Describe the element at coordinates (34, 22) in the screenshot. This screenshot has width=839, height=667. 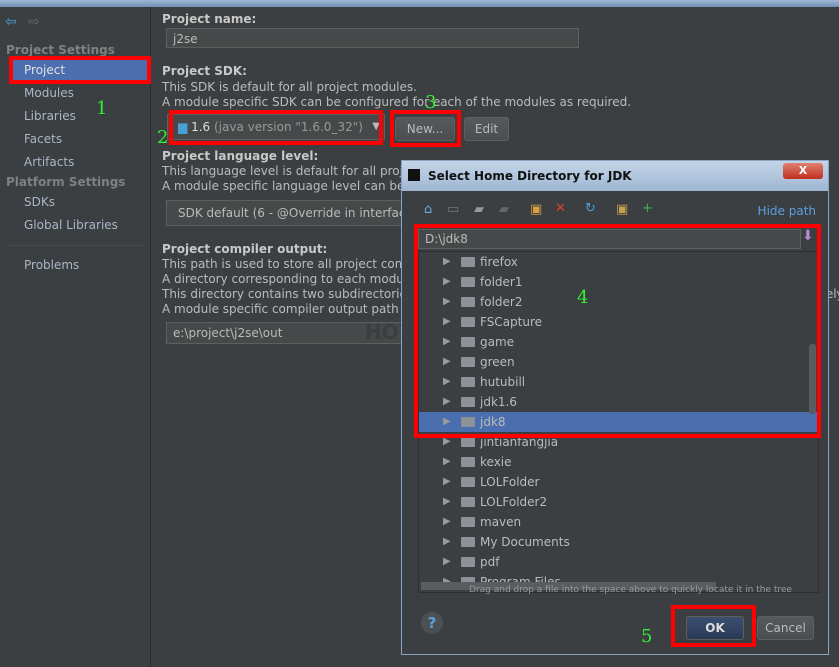
I see `forward-arrow-icon: ⇨` at that location.